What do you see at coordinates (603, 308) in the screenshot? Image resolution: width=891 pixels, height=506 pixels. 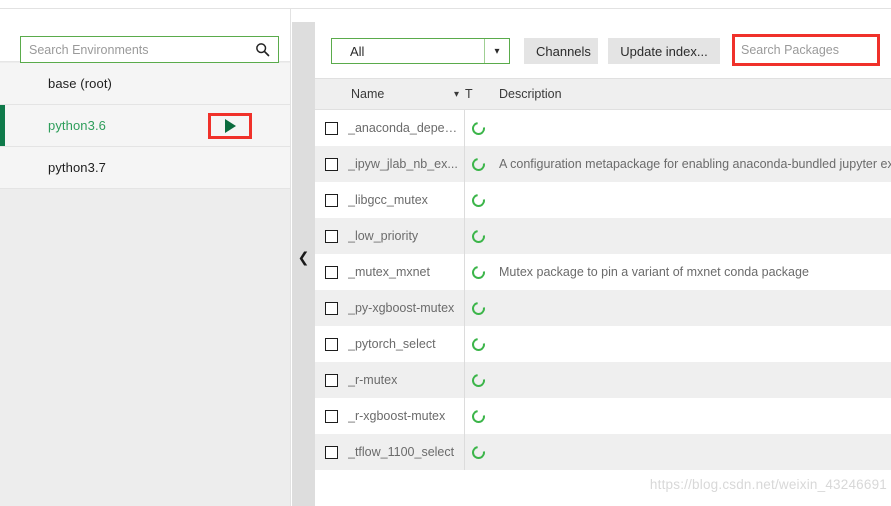 I see `table-row: _py-xgboost-mutex` at bounding box center [603, 308].